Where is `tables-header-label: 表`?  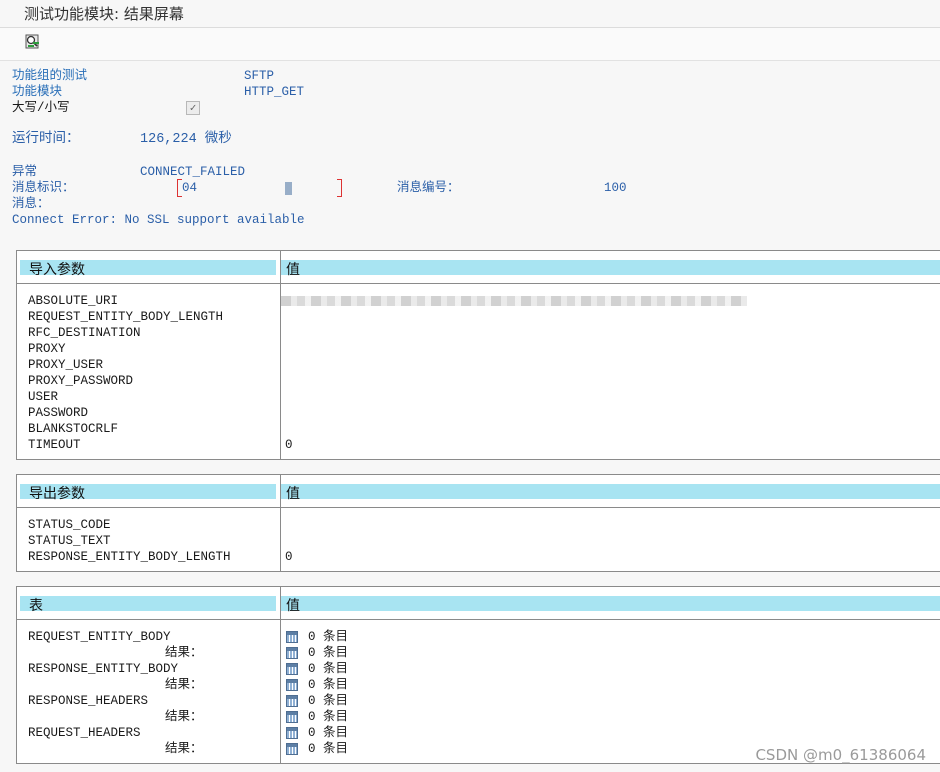
tables-header-label: 表 is located at coordinates (36, 606).